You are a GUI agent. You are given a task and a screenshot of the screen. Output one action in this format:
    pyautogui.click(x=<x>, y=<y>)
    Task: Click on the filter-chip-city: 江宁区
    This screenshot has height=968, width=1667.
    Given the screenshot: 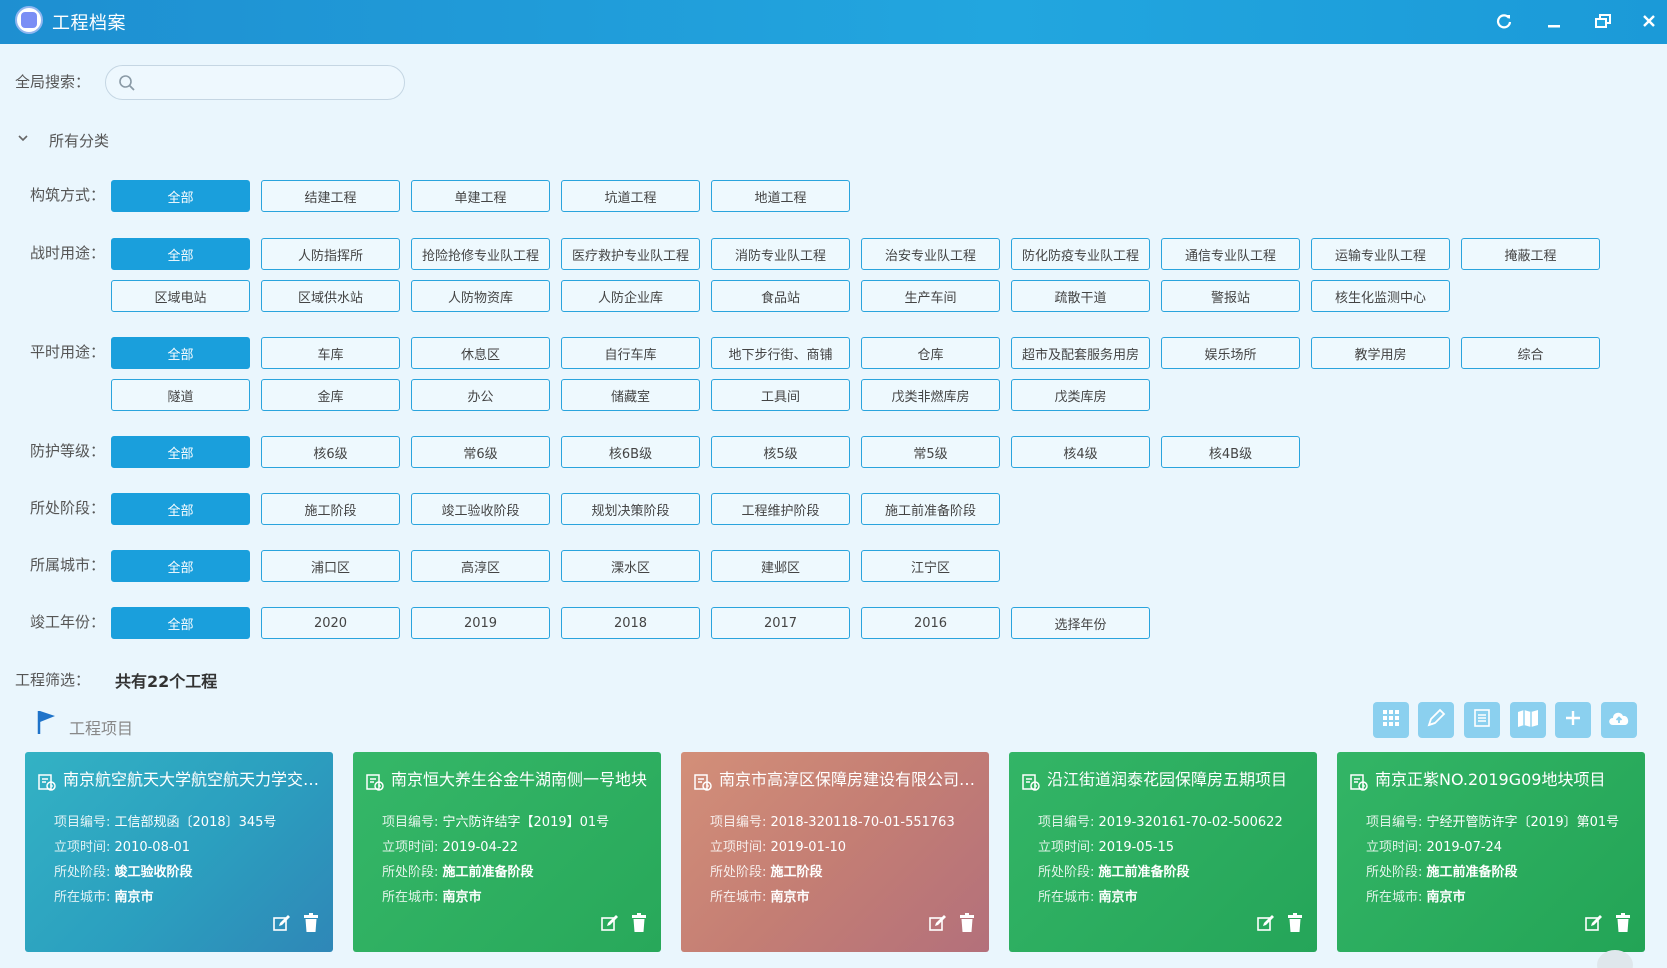 What is the action you would take?
    pyautogui.click(x=930, y=566)
    